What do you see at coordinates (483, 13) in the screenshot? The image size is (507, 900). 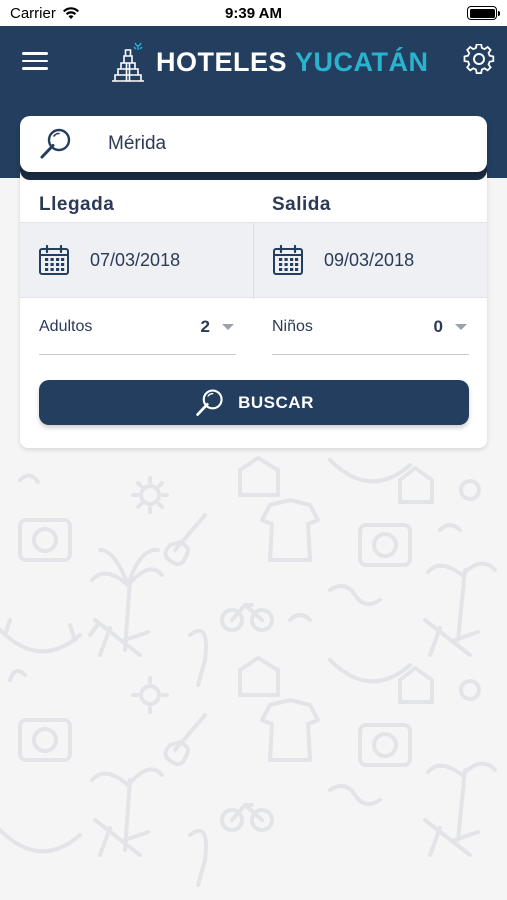 I see `battery-icon` at bounding box center [483, 13].